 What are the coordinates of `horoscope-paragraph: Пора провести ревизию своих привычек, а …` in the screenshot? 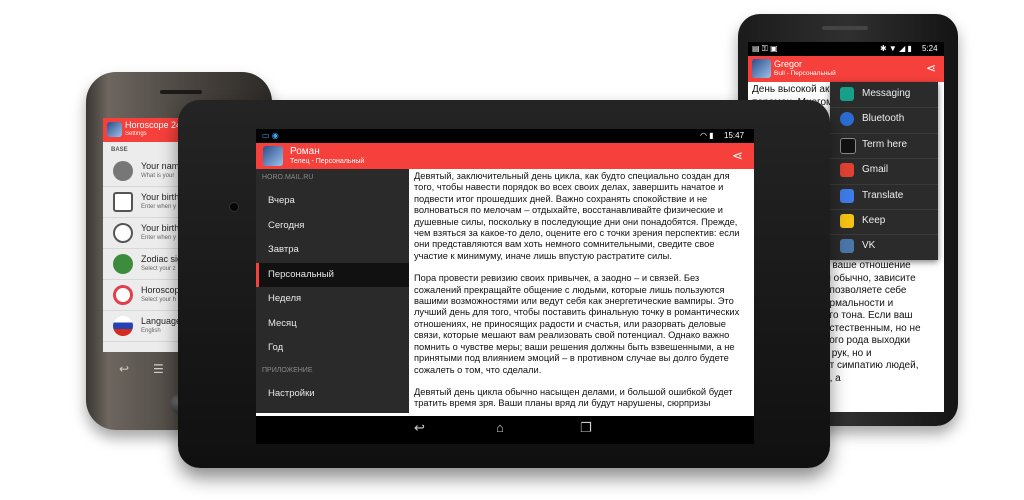 It's located at (577, 324).